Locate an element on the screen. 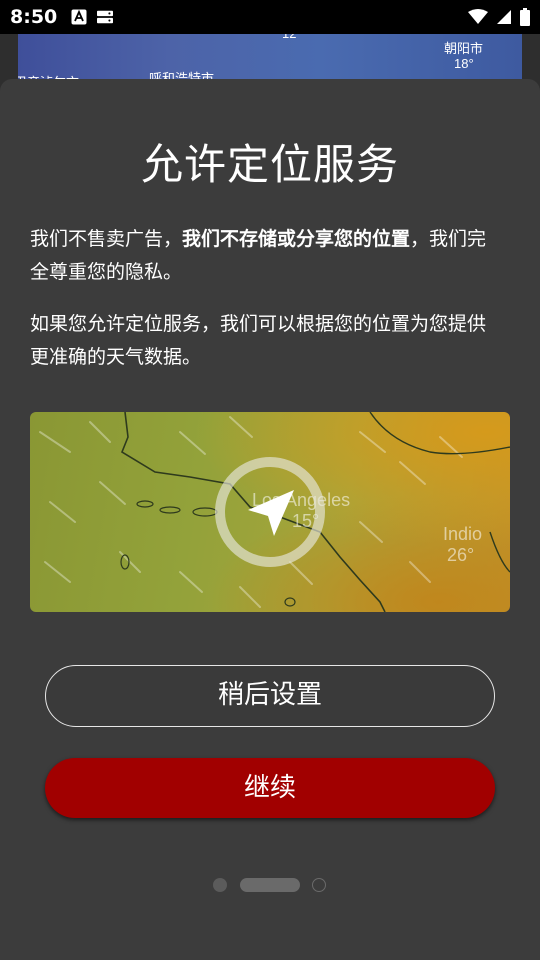 This screenshot has height=960, width=540. city-name: Indio is located at coordinates (463, 534).